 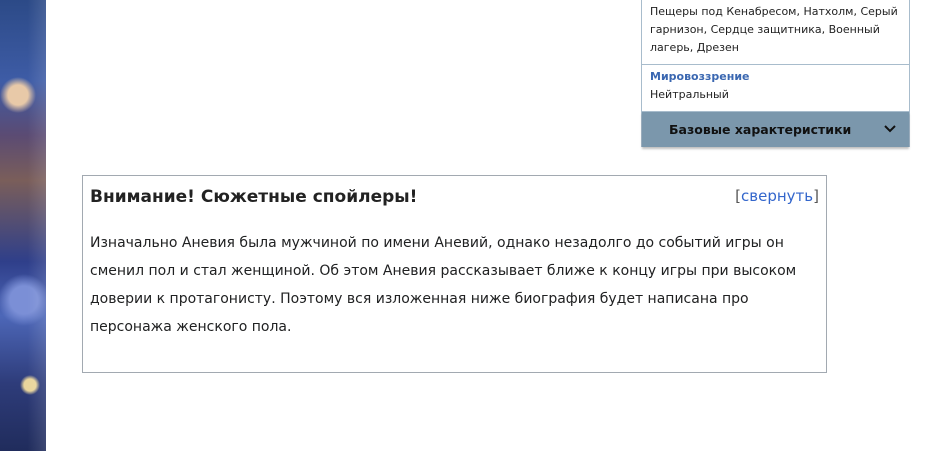 I want to click on alignment-label: Мировоззрение, so click(x=775, y=77).